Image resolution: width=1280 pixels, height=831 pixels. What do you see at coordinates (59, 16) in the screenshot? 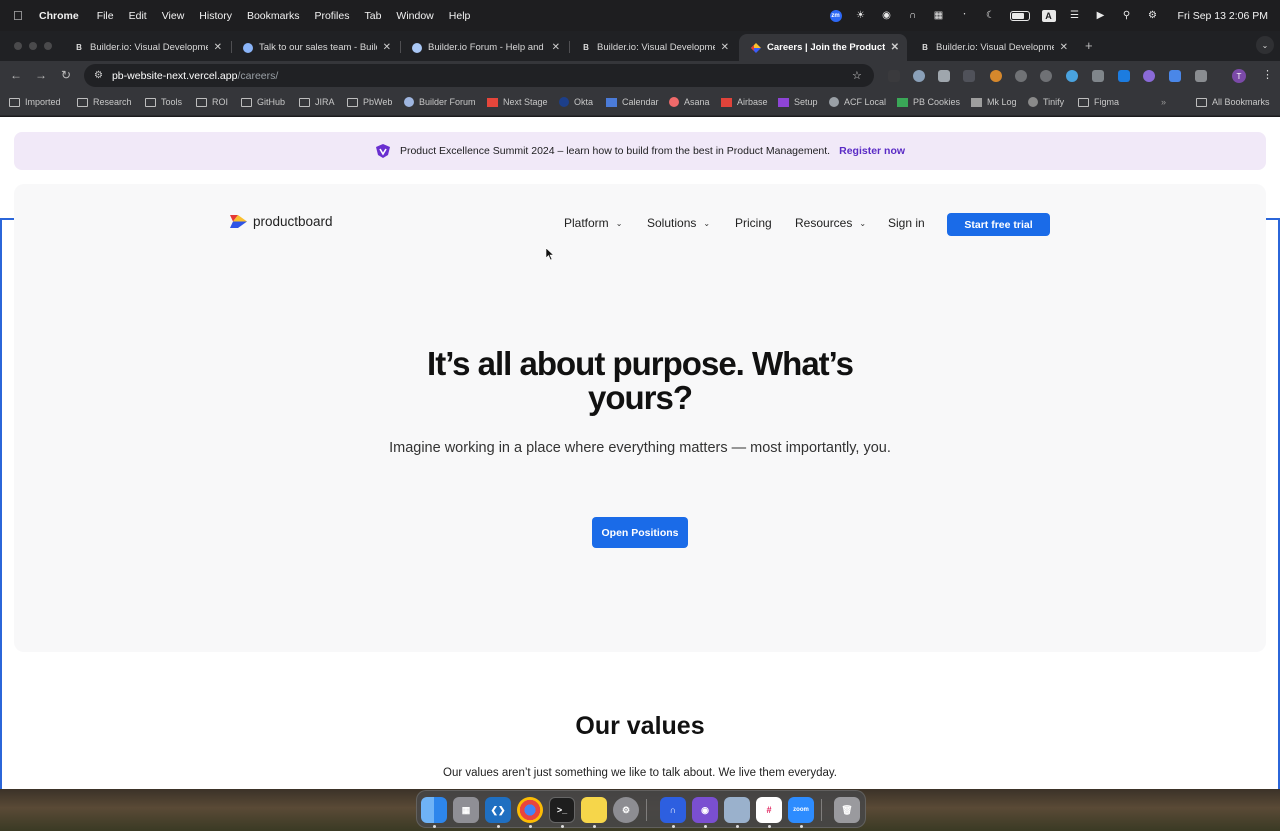
I see `menu-chrome: Chrome` at bounding box center [59, 16].